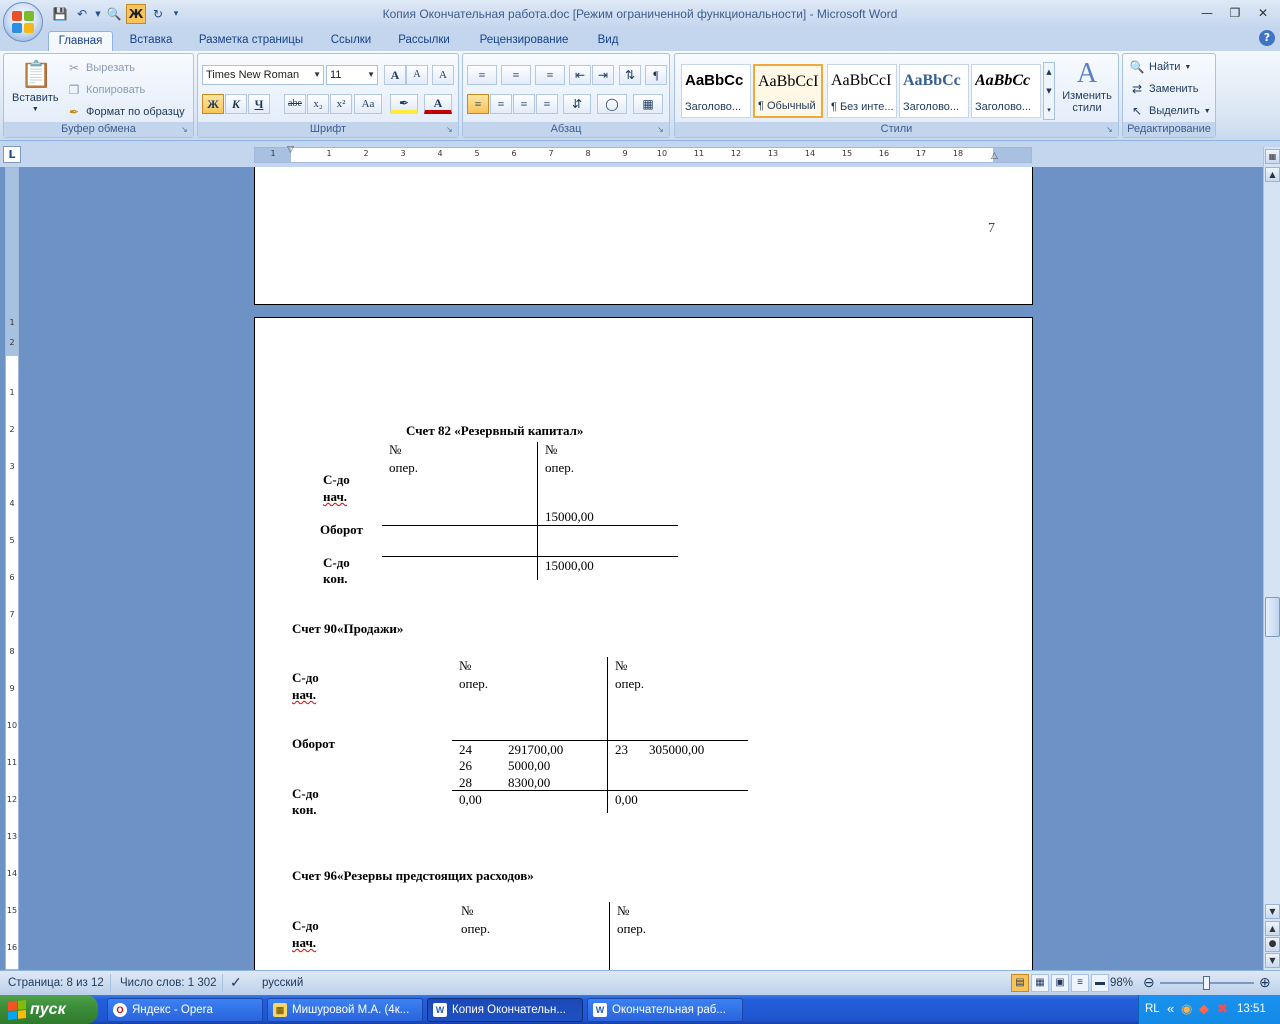 The height and width of the screenshot is (1024, 1280). Describe the element at coordinates (125, 112) in the screenshot. I see `format-painter-button: ✒ Формат по образцу` at that location.